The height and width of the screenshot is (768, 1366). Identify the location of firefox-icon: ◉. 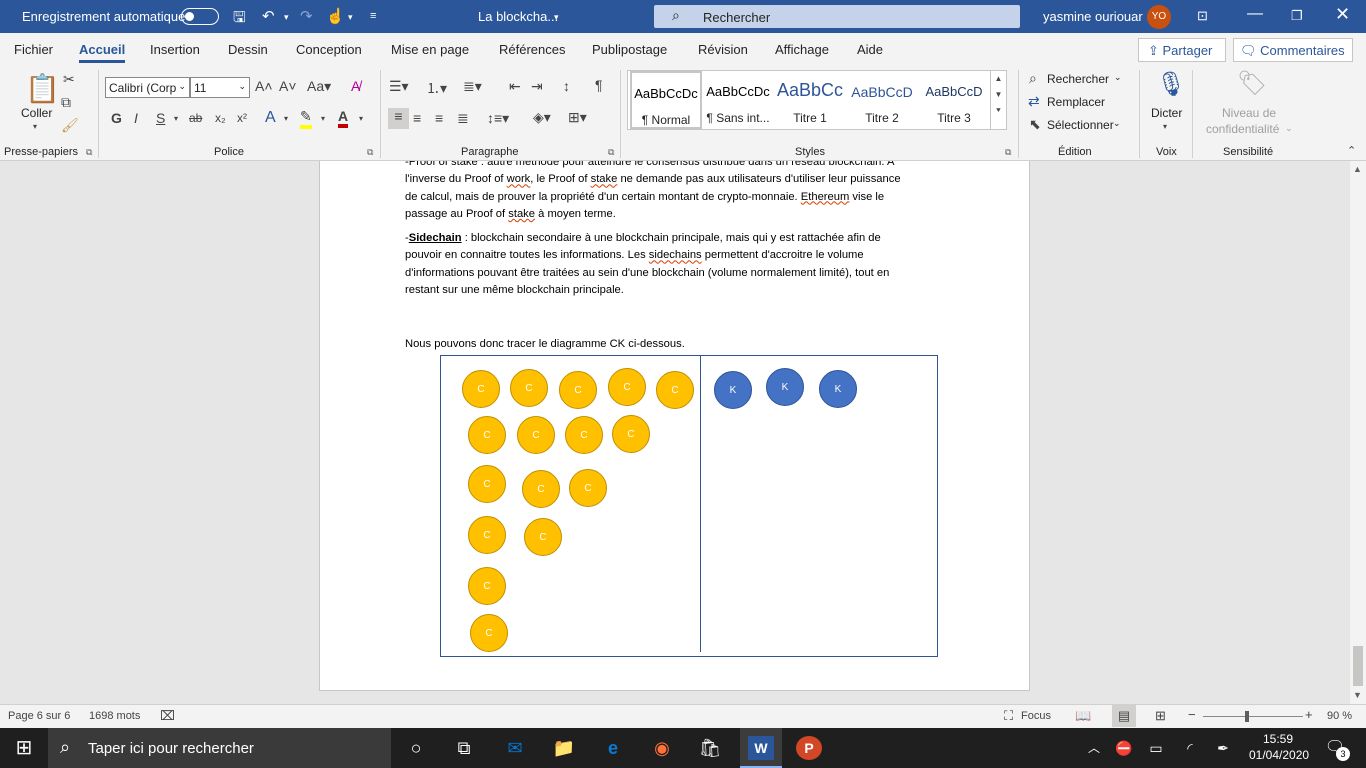
(662, 748).